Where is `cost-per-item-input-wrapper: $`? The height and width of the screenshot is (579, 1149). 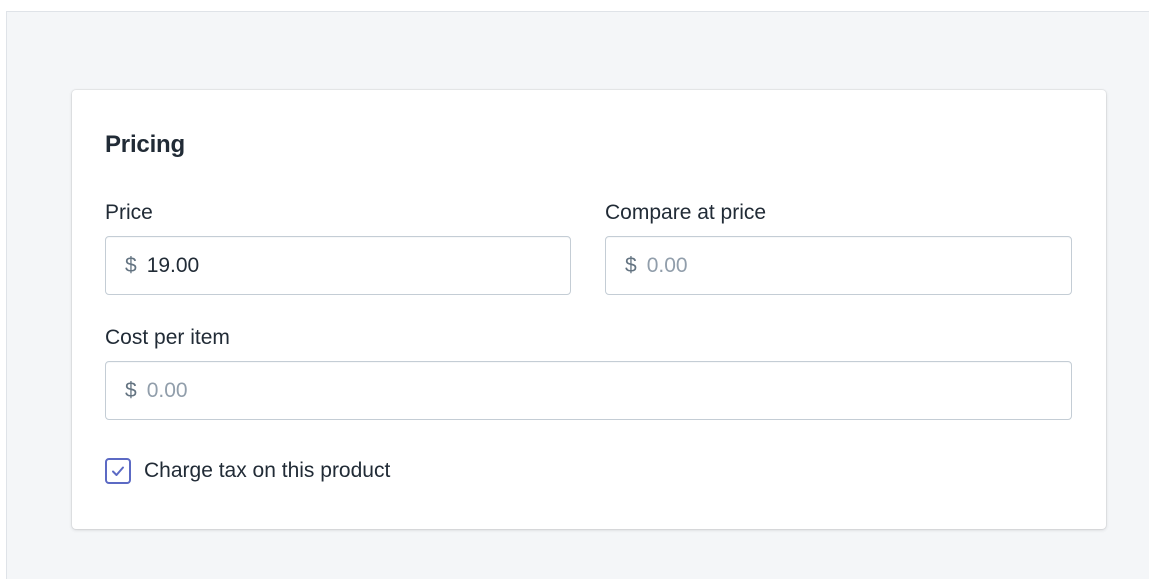
cost-per-item-input-wrapper: $ is located at coordinates (588, 390).